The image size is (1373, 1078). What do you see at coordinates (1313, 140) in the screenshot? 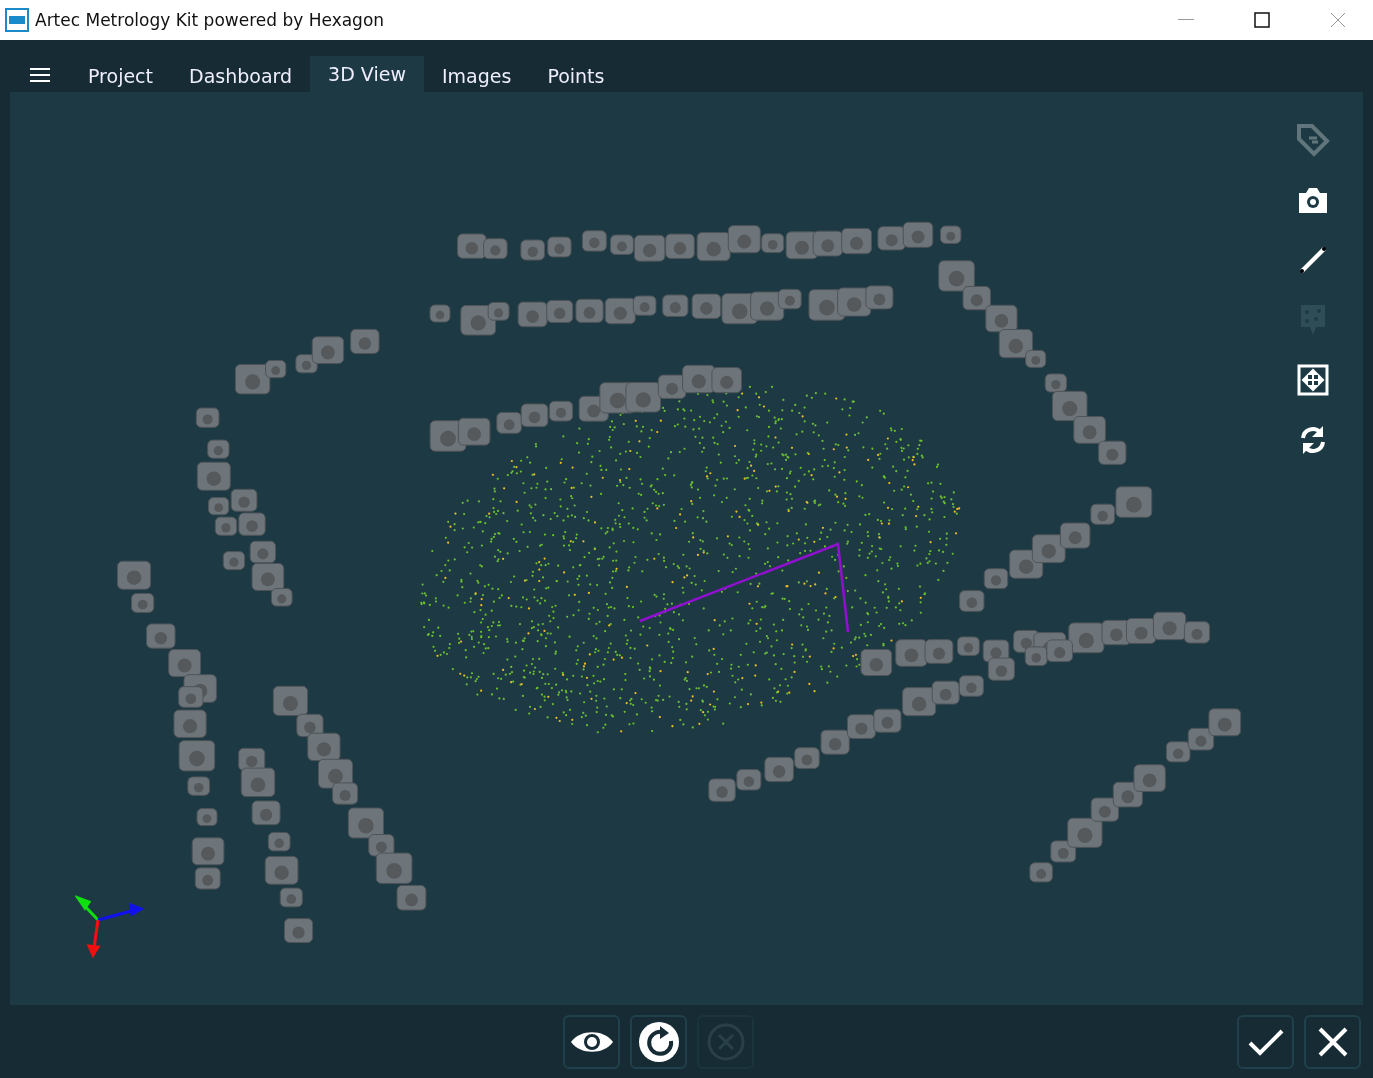
I see `tag-icon` at bounding box center [1313, 140].